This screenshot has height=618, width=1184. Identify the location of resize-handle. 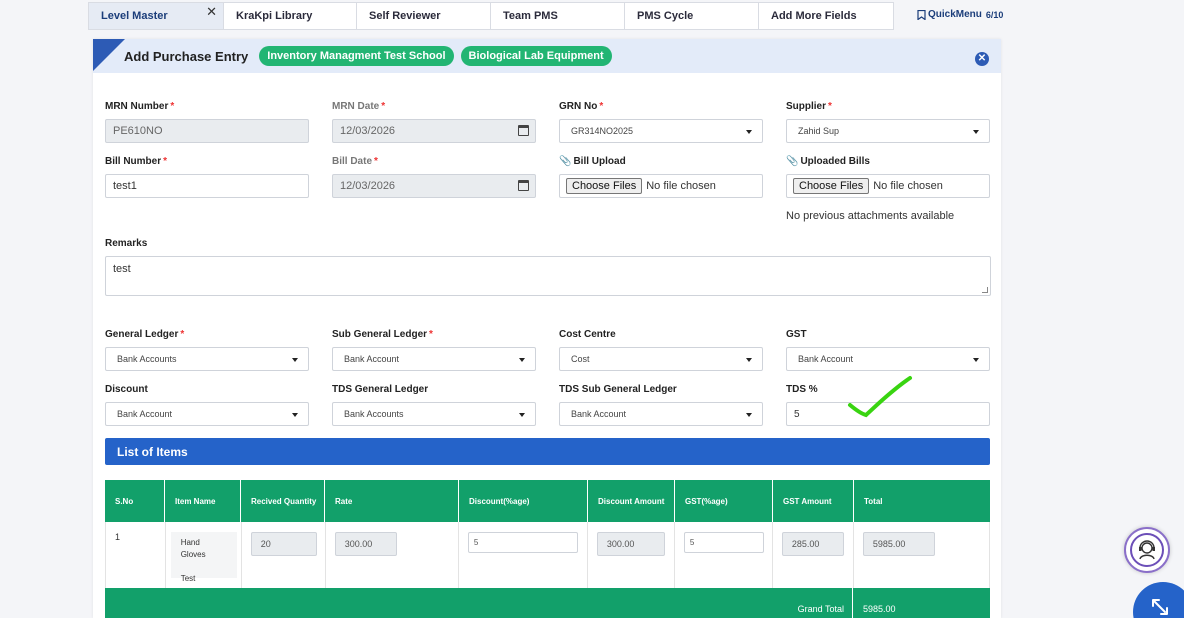
(985, 290).